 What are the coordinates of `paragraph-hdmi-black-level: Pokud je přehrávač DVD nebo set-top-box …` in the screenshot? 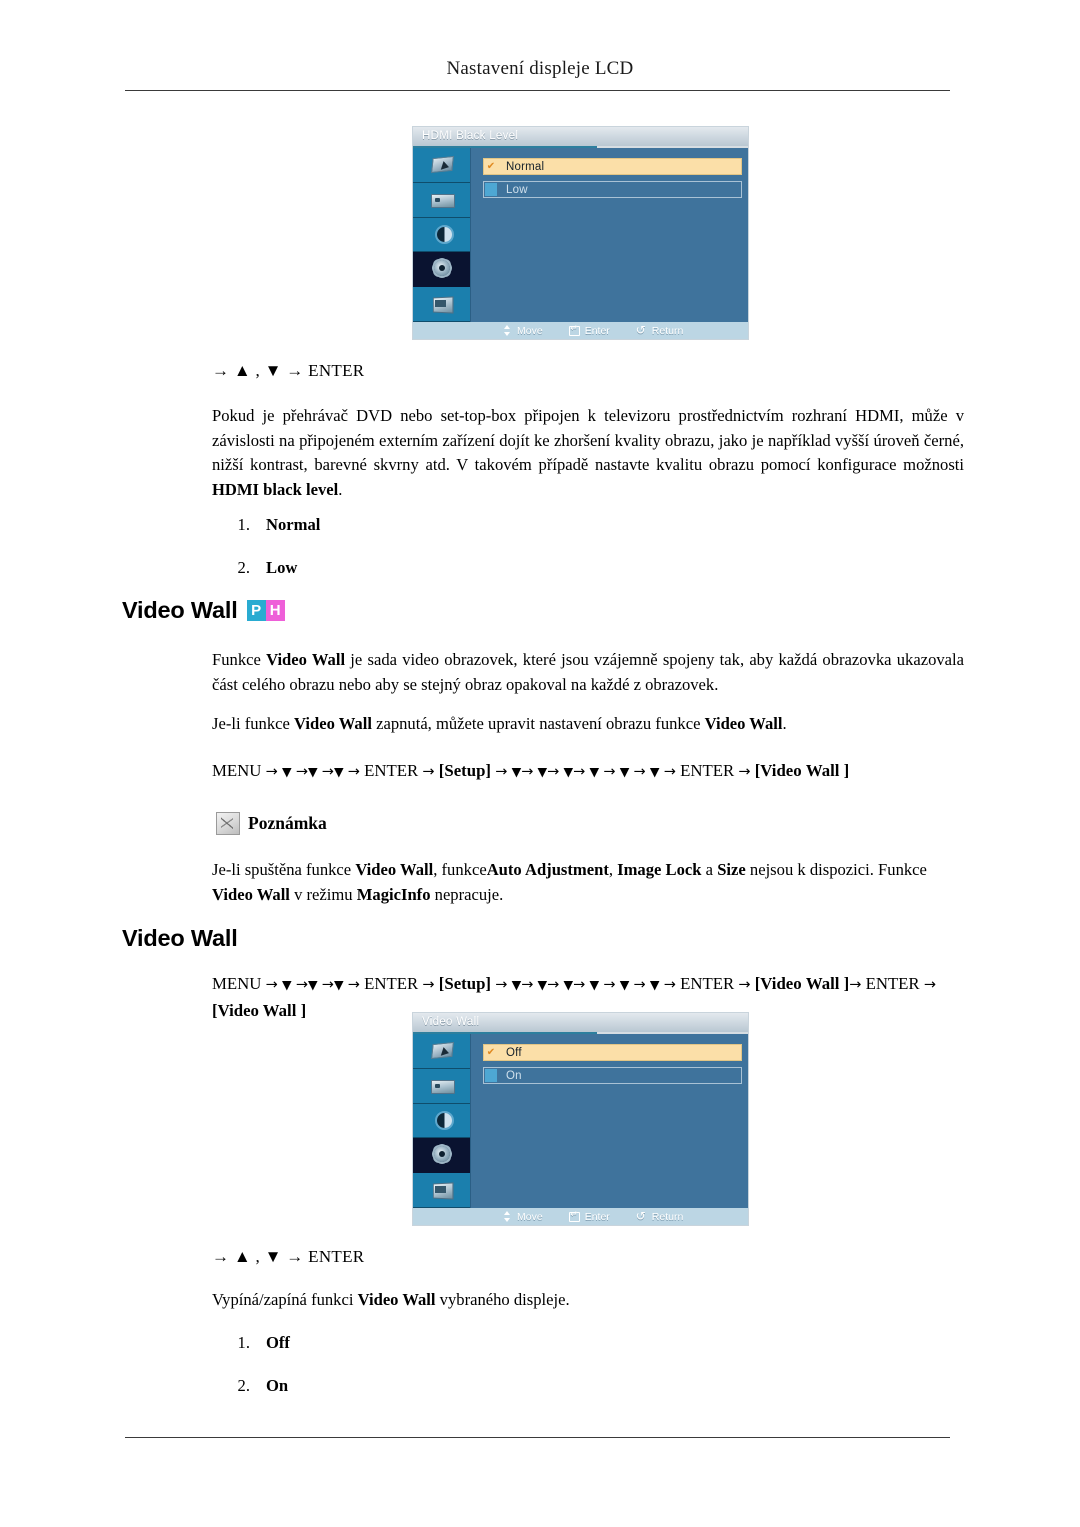 It's located at (588, 453).